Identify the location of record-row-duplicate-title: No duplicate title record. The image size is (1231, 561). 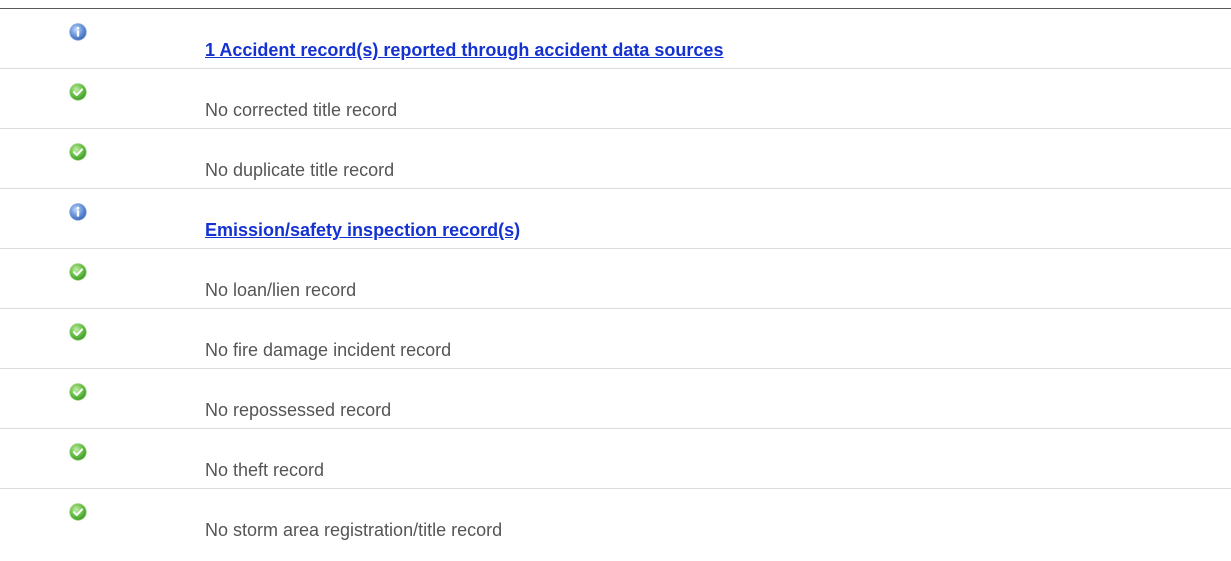
(615, 159).